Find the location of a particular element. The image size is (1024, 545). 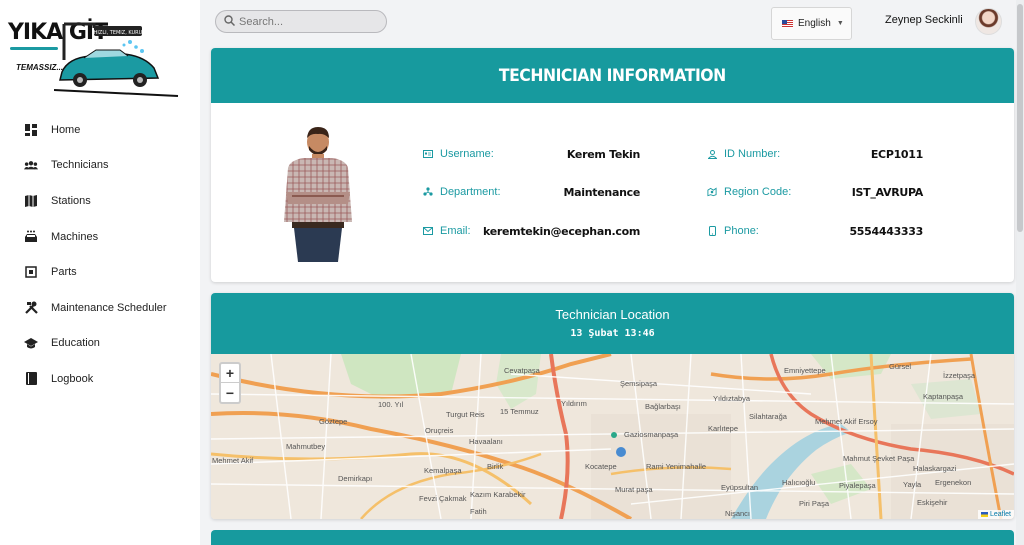

sidebar-nav: Home Technicians Stations Machines Parts is located at coordinates (100, 254).